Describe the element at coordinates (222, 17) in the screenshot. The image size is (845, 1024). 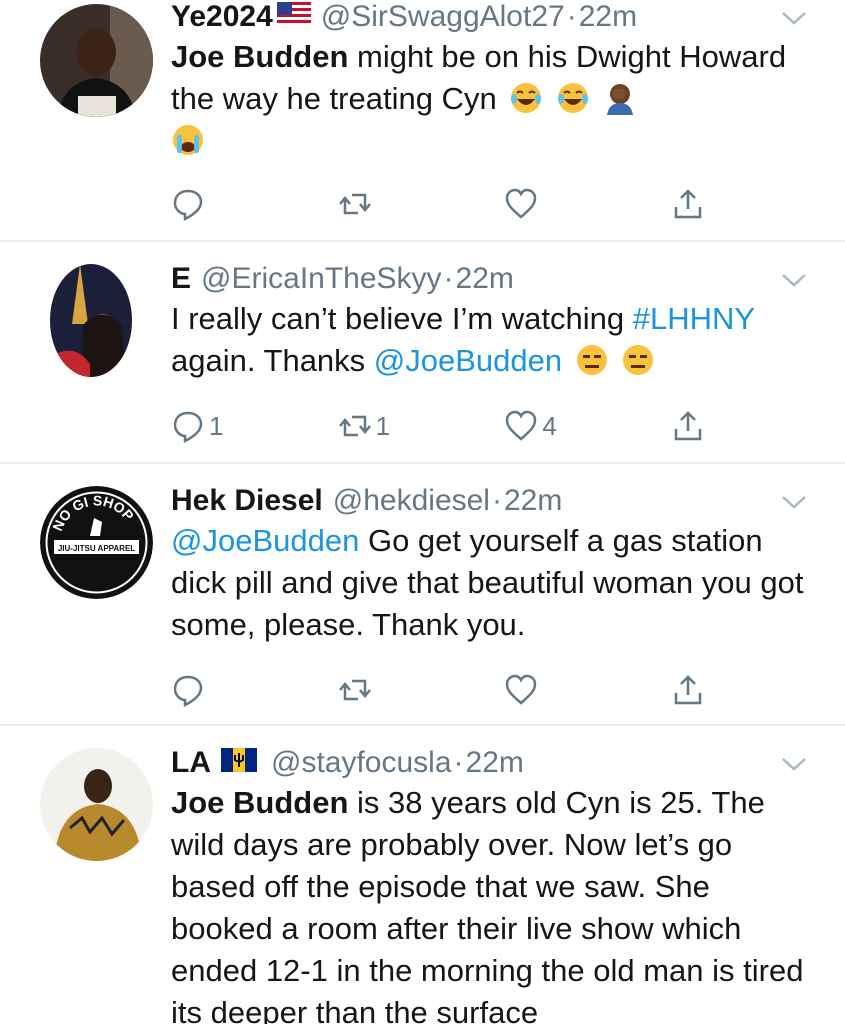
I see `display-name: Ye2024` at that location.